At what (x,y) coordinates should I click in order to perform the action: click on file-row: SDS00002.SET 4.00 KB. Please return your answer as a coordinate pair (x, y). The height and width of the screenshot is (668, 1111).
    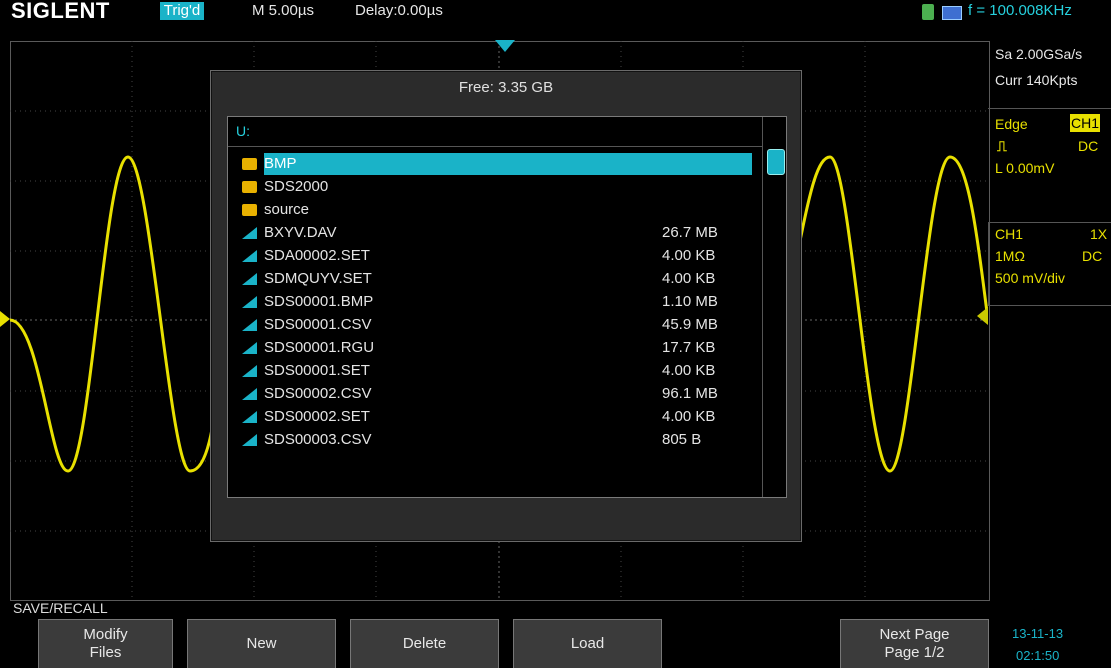
    Looking at the image, I should click on (497, 417).